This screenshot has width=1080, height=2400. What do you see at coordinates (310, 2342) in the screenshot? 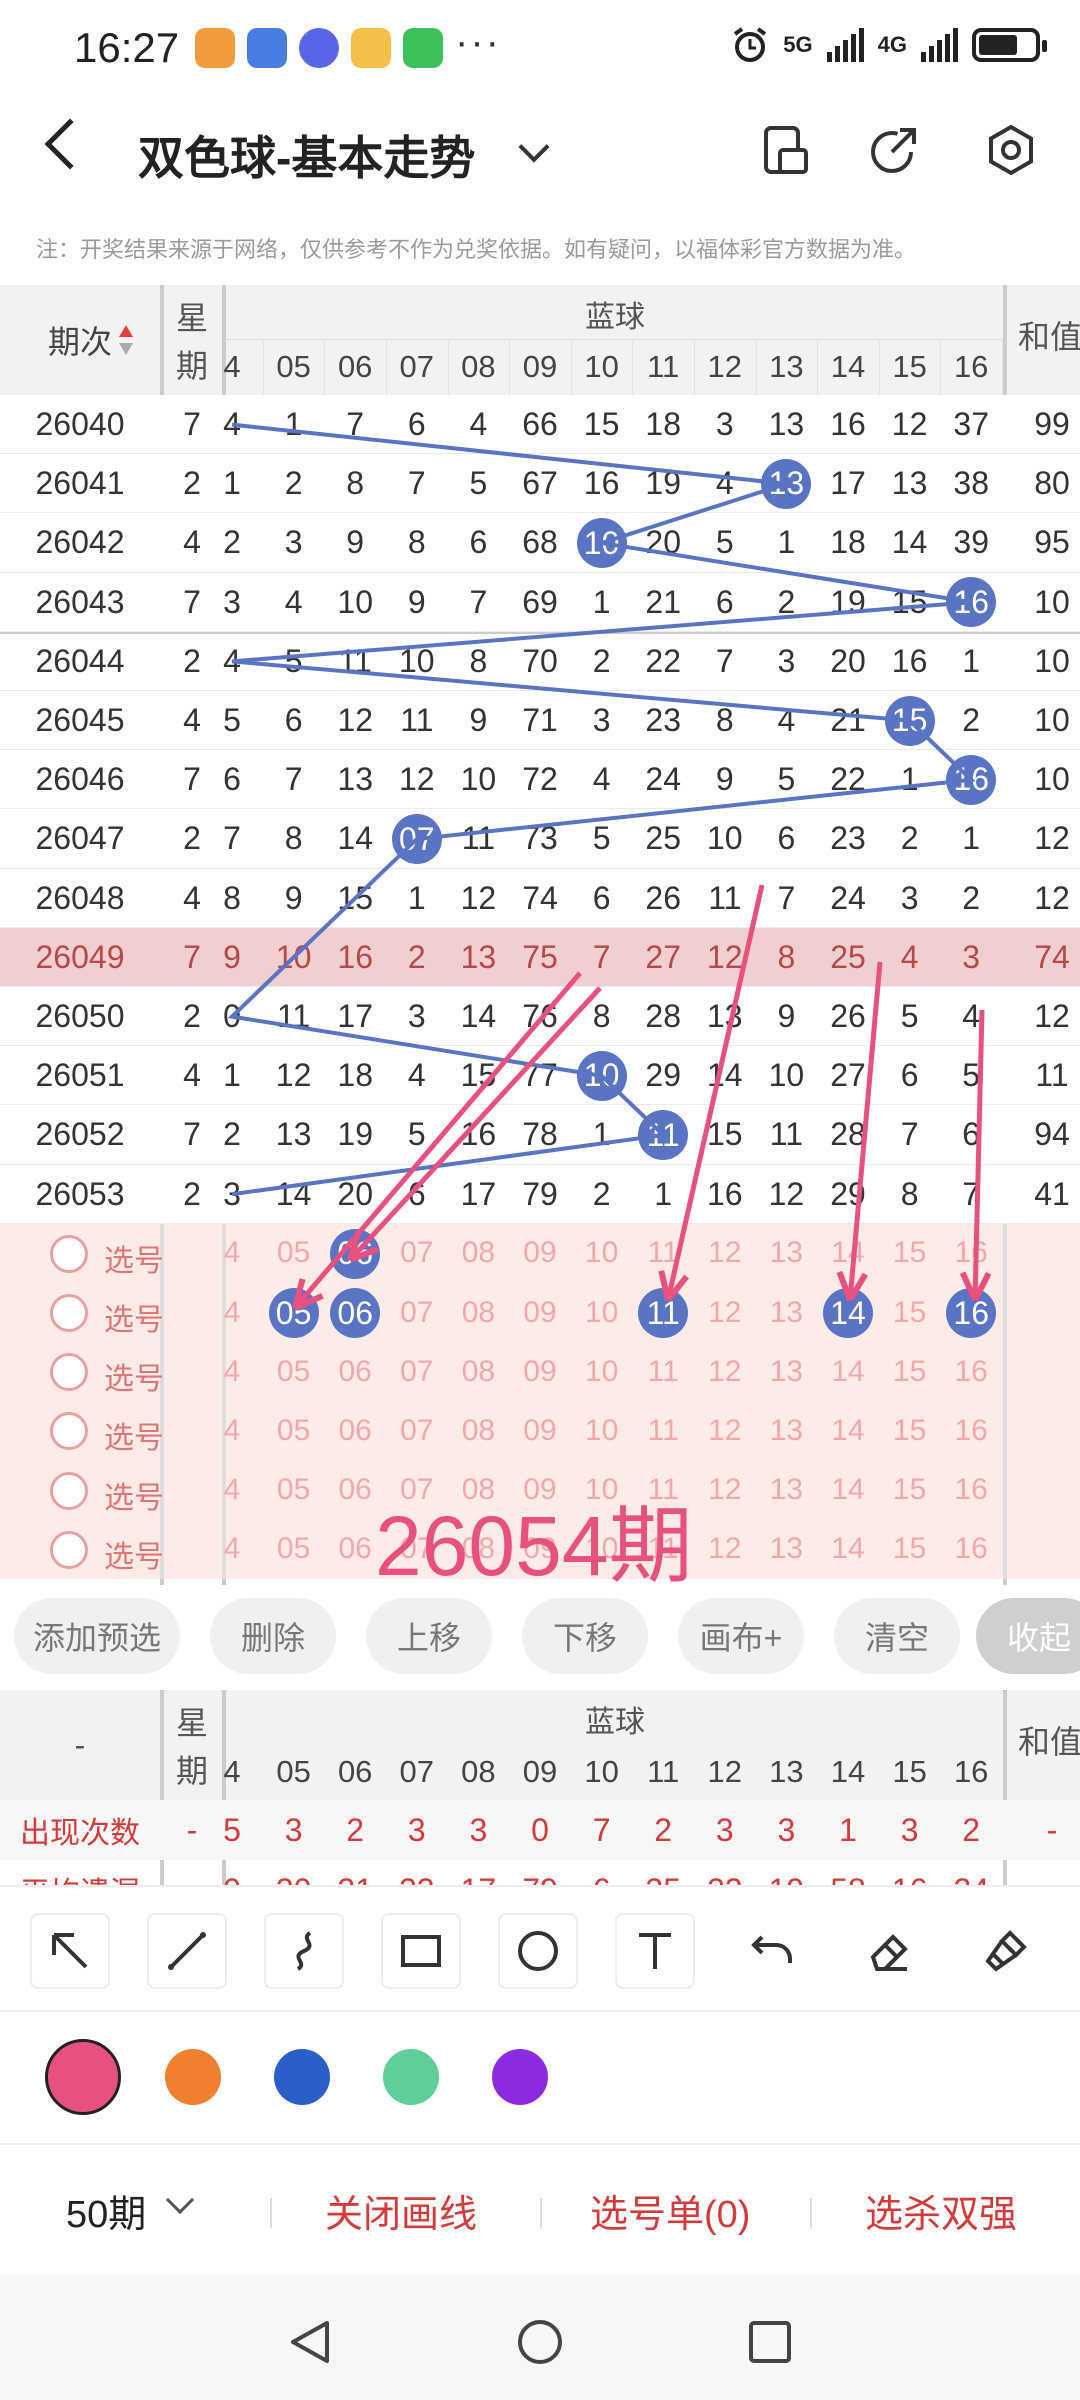
I see `nav-back-icon` at bounding box center [310, 2342].